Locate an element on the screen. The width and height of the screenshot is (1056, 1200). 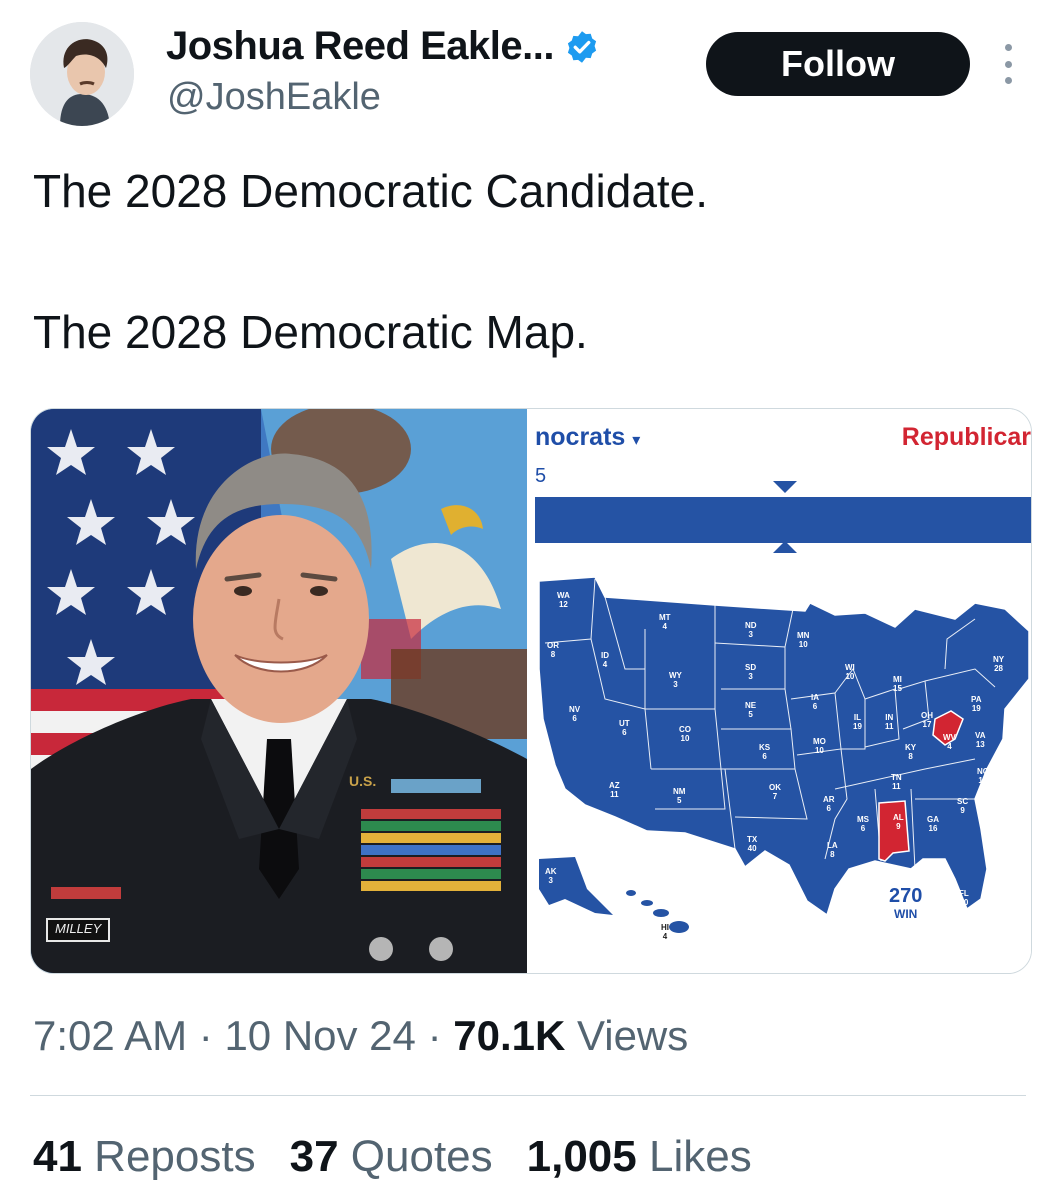
democrats-label: nocrats is located at coordinates (580, 437).